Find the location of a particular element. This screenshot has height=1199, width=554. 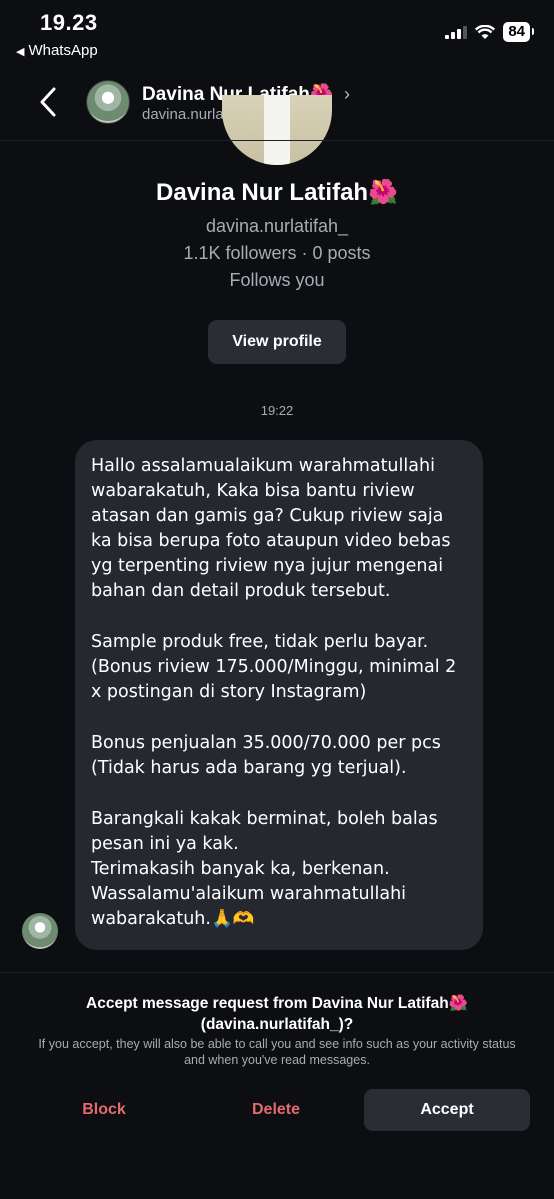

back-app-label: WhatsApp is located at coordinates (63, 50).